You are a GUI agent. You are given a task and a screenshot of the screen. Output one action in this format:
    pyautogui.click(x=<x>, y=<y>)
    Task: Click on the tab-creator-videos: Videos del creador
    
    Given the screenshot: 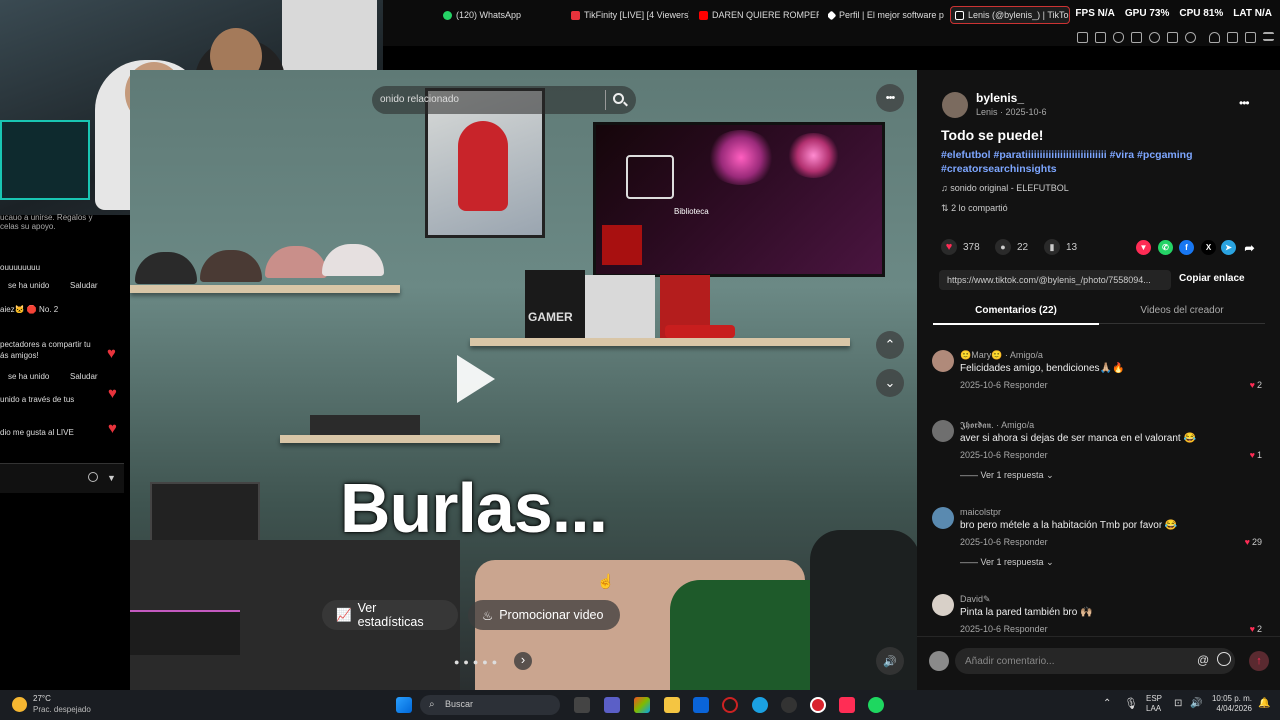 What is the action you would take?
    pyautogui.click(x=1182, y=314)
    